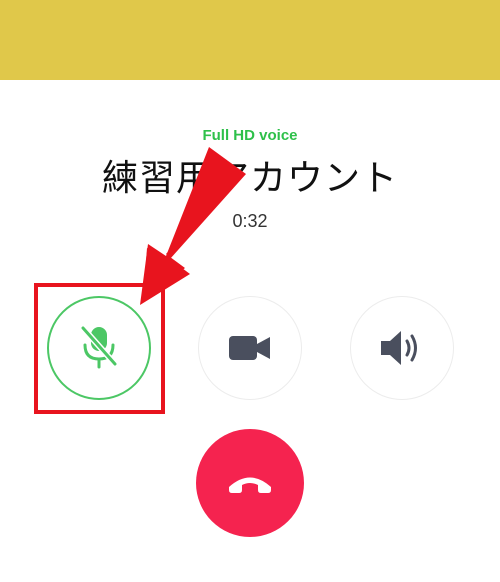 This screenshot has width=500, height=582. I want to click on end-call-button, so click(250, 483).